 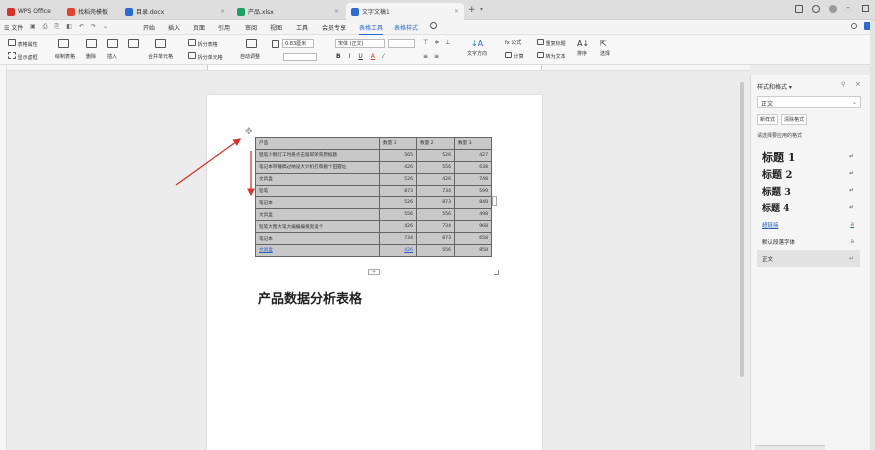 What do you see at coordinates (551, 43) in the screenshot?
I see `repeat-header-button: 重复标题` at bounding box center [551, 43].